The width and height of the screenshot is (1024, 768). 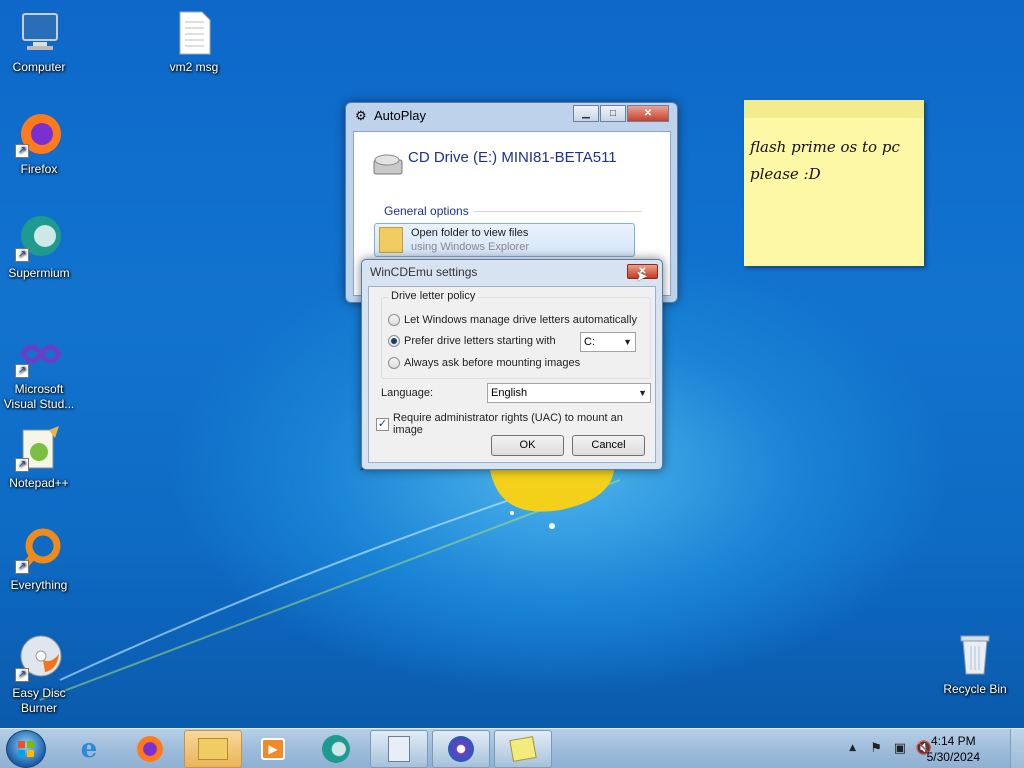 What do you see at coordinates (825, 147) in the screenshot?
I see `sticky-note-line: flash prime os to pc` at bounding box center [825, 147].